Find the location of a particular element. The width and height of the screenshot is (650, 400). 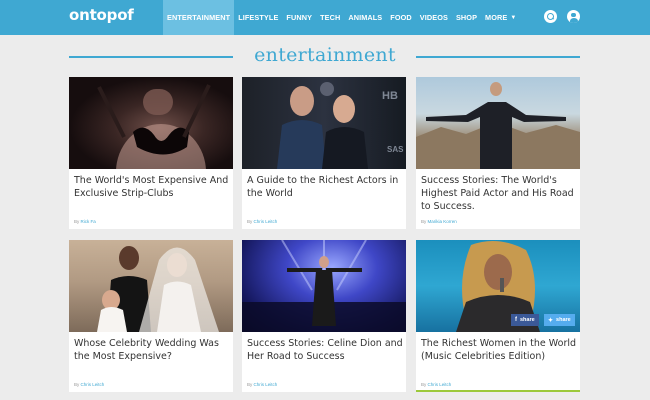

svg-text: HB is located at coordinates (390, 96).